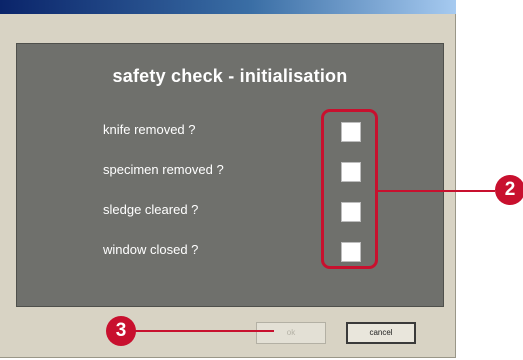 This screenshot has width=523, height=360. What do you see at coordinates (349, 189) in the screenshot?
I see `checkbox-highlight-frame` at bounding box center [349, 189].